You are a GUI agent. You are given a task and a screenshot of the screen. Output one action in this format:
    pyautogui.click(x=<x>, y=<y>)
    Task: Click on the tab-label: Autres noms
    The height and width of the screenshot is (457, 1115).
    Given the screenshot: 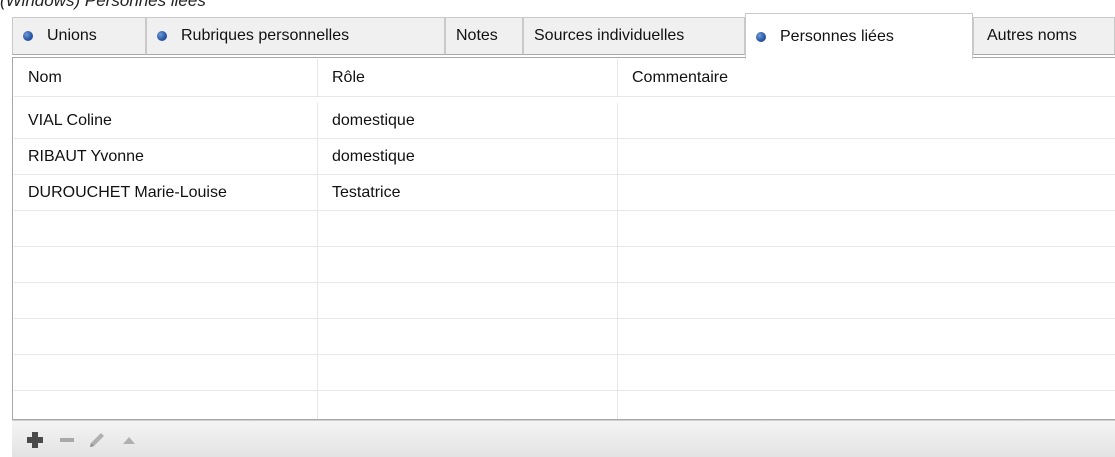 What is the action you would take?
    pyautogui.click(x=1032, y=35)
    